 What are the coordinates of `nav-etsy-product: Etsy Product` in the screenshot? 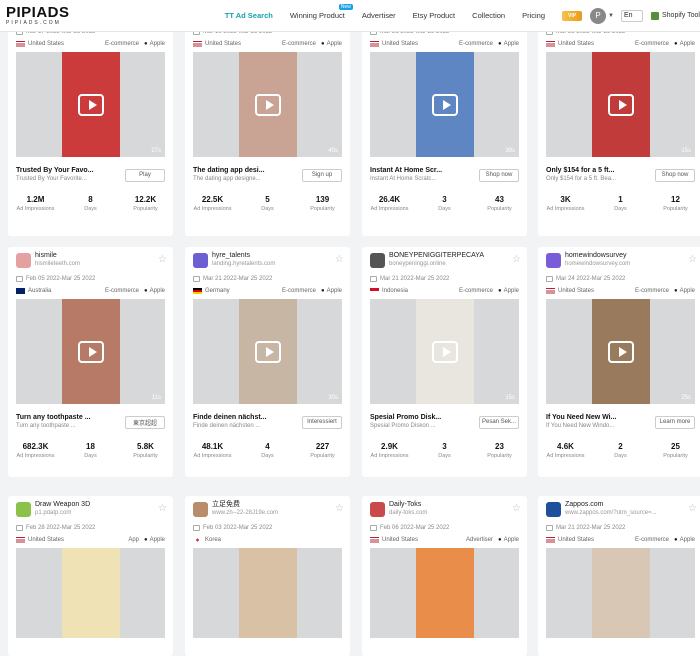 It's located at (434, 15).